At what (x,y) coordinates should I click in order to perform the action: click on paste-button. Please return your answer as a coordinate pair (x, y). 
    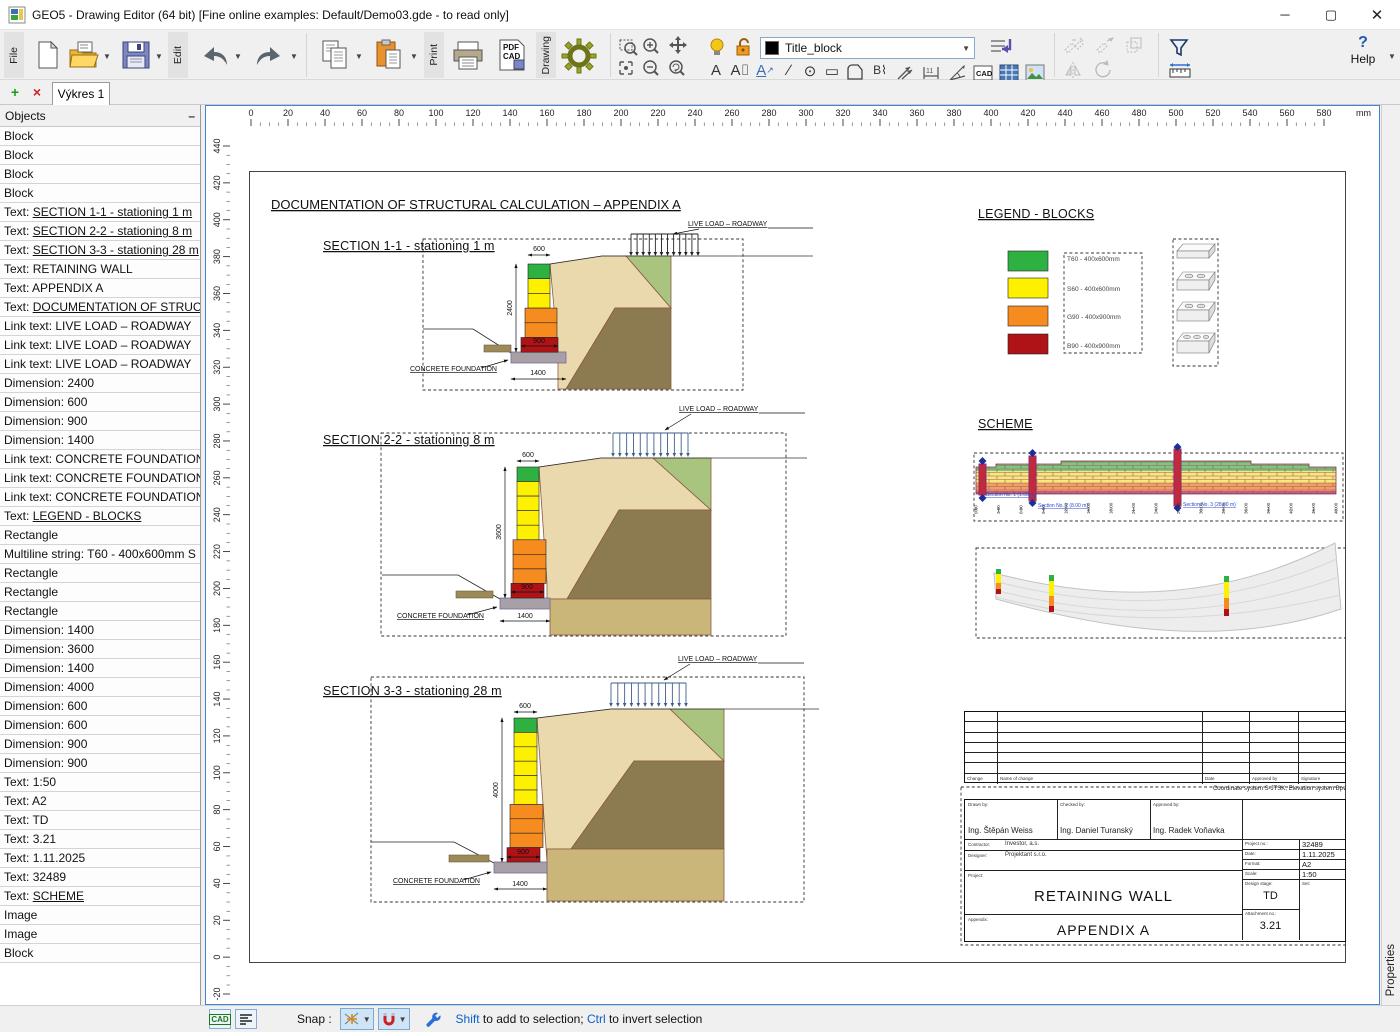
    Looking at the image, I should click on (389, 55).